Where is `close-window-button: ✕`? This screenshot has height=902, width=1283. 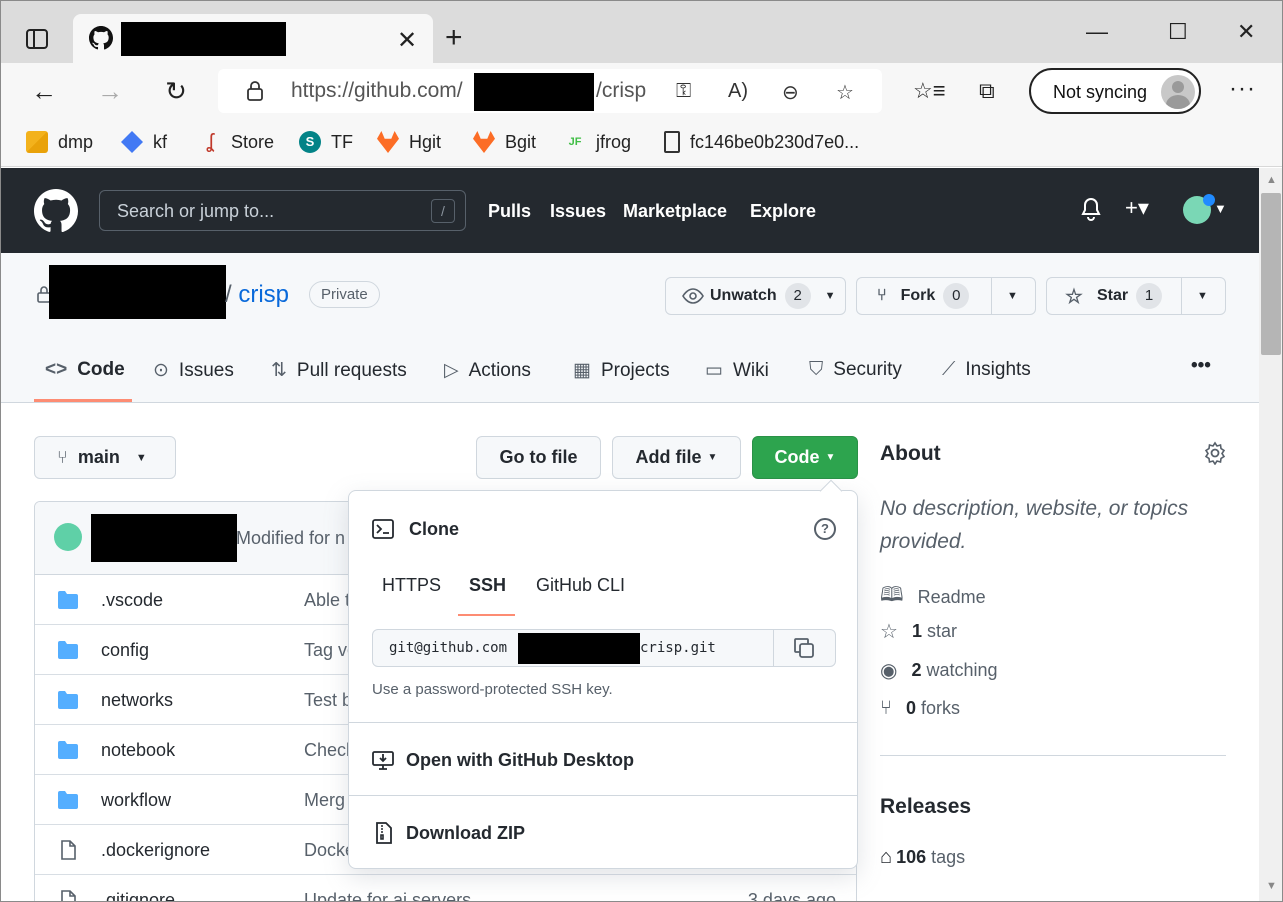 close-window-button: ✕ is located at coordinates (1246, 32).